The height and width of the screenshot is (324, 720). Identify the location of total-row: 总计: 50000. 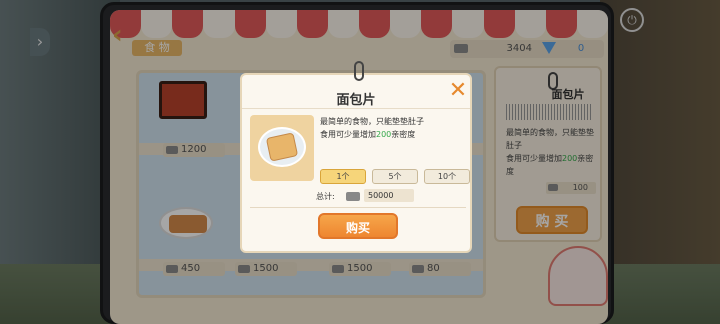
(393, 196).